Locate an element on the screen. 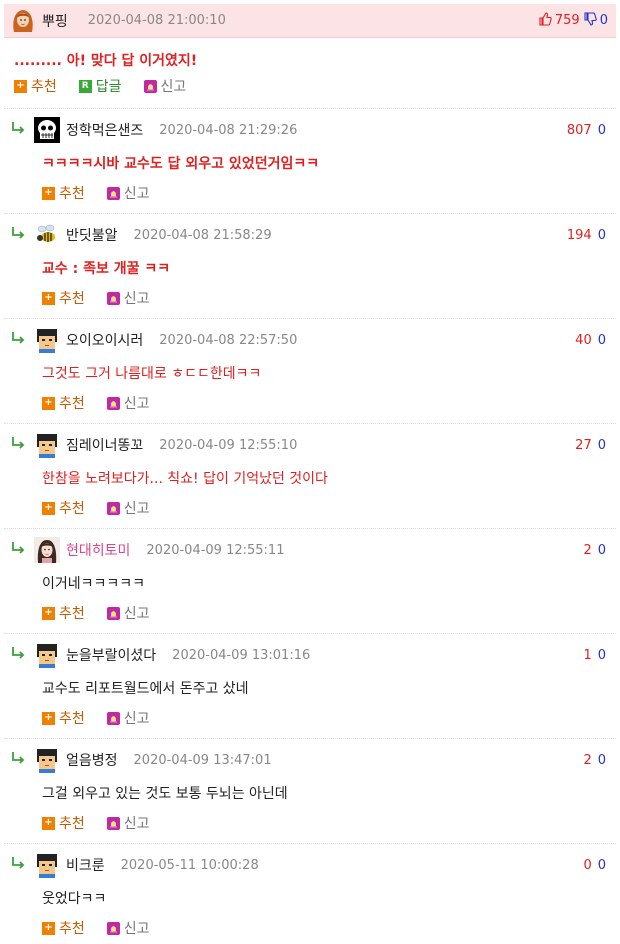  reply-nickname: 비크룬 is located at coordinates (85, 865).